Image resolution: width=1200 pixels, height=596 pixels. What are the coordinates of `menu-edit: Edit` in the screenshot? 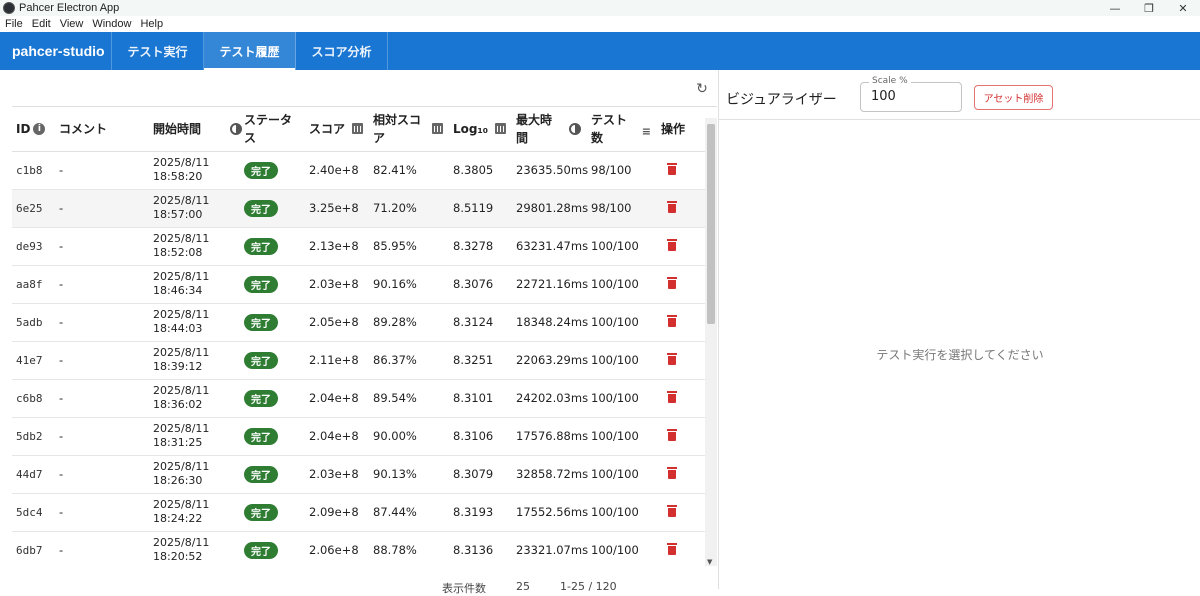 It's located at (41, 24).